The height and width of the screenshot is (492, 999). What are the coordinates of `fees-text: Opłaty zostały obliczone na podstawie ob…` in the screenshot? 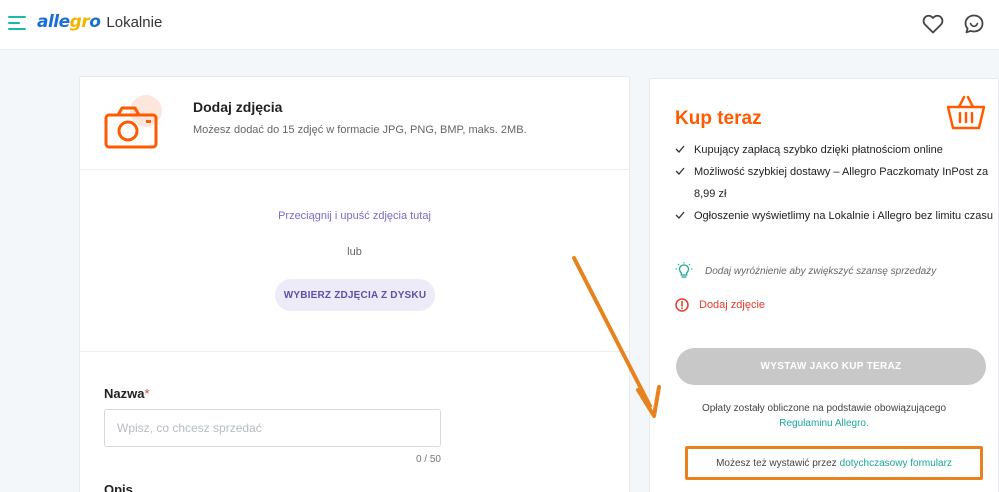 It's located at (824, 408).